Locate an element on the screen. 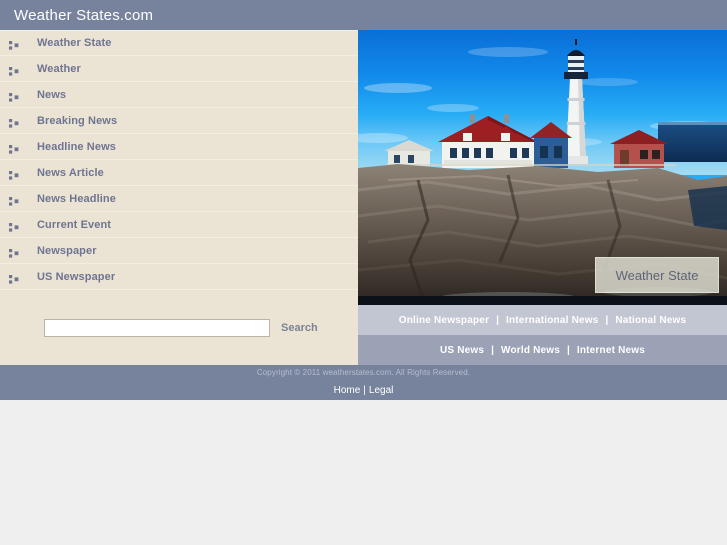 Image resolution: width=727 pixels, height=545 pixels. sidebar-item-label: Current Event is located at coordinates (74, 224).